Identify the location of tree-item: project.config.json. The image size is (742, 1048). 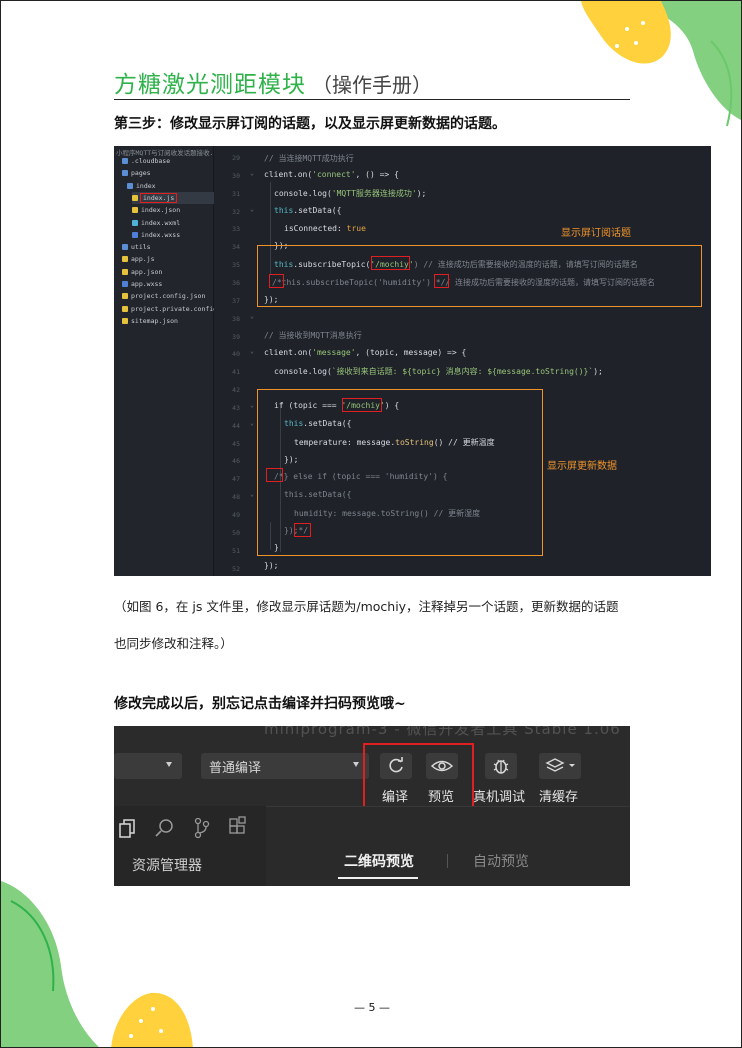
(163, 296).